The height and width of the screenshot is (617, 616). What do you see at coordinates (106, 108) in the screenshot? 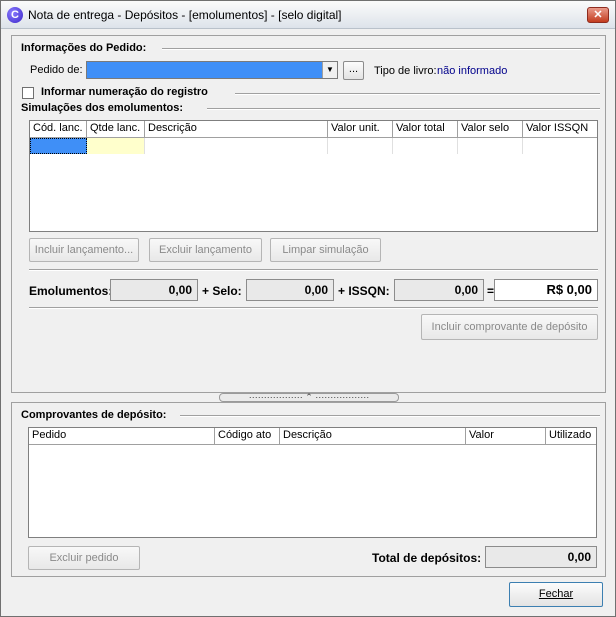
I see `simulacoes-group-title: Simulações dos emolumentos:` at bounding box center [106, 108].